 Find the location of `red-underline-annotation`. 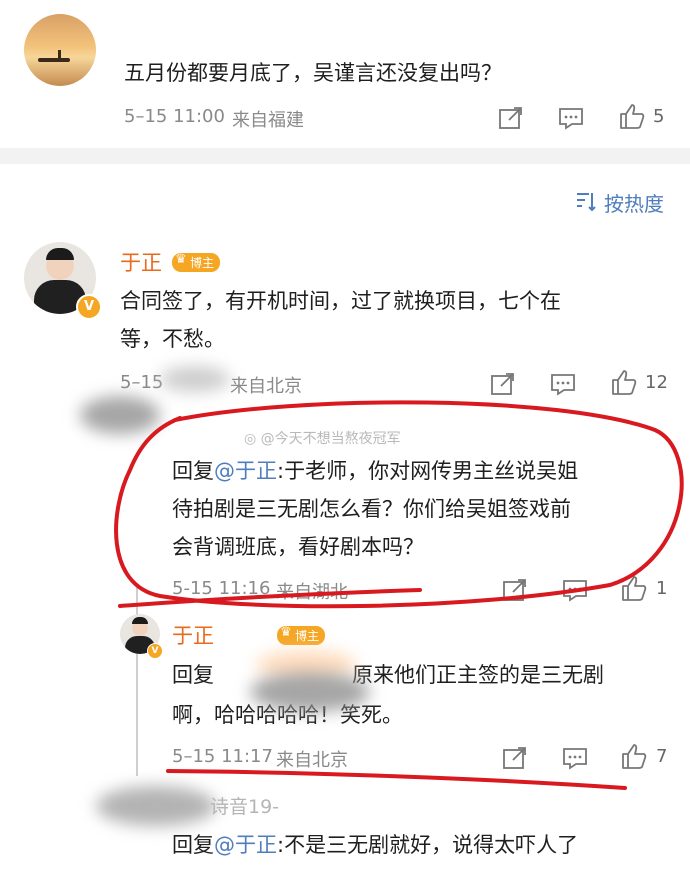

red-underline-annotation is located at coordinates (396, 779).